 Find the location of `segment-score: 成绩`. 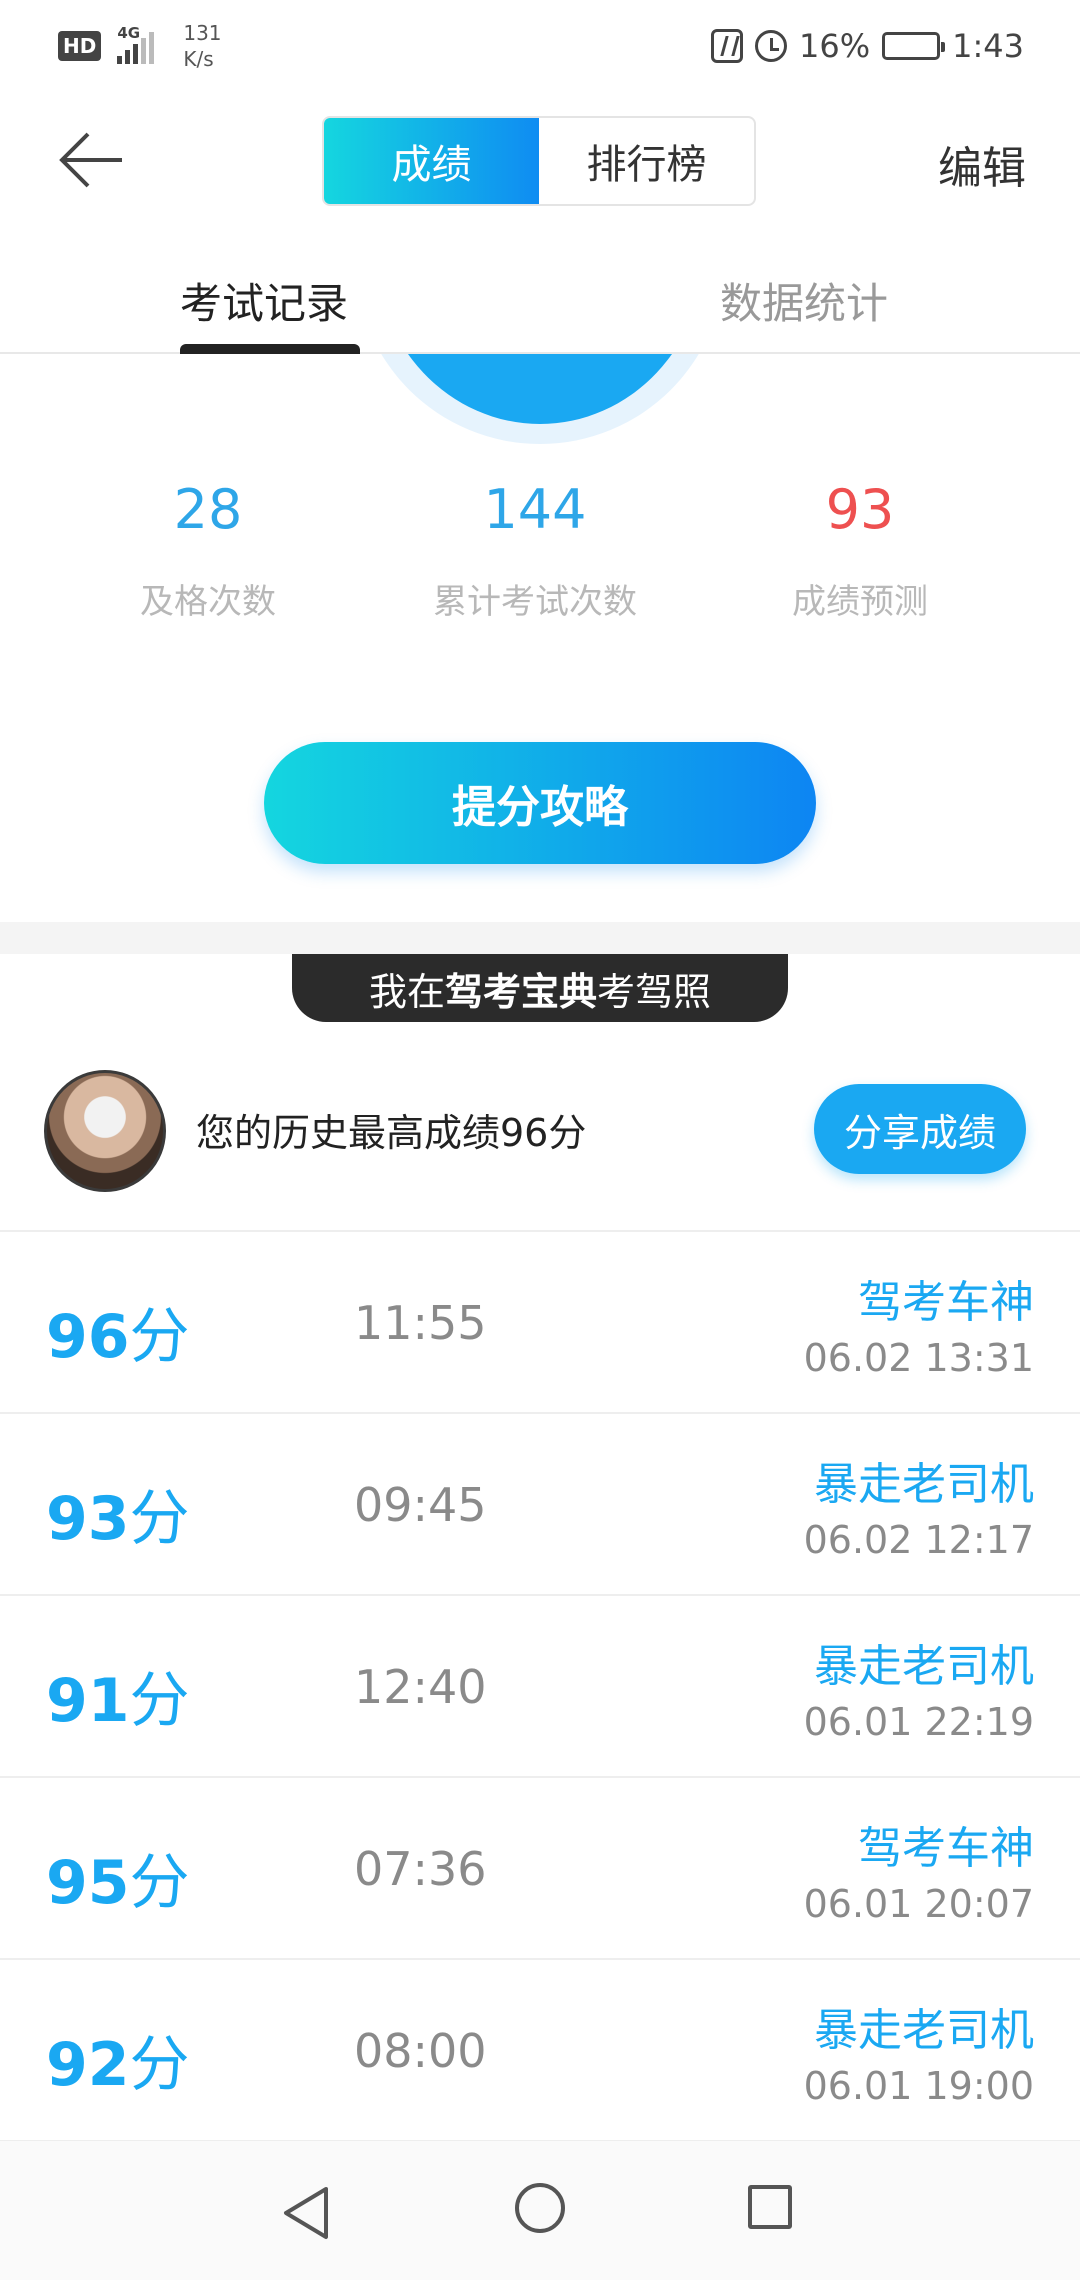

segment-score: 成绩 is located at coordinates (431, 161).